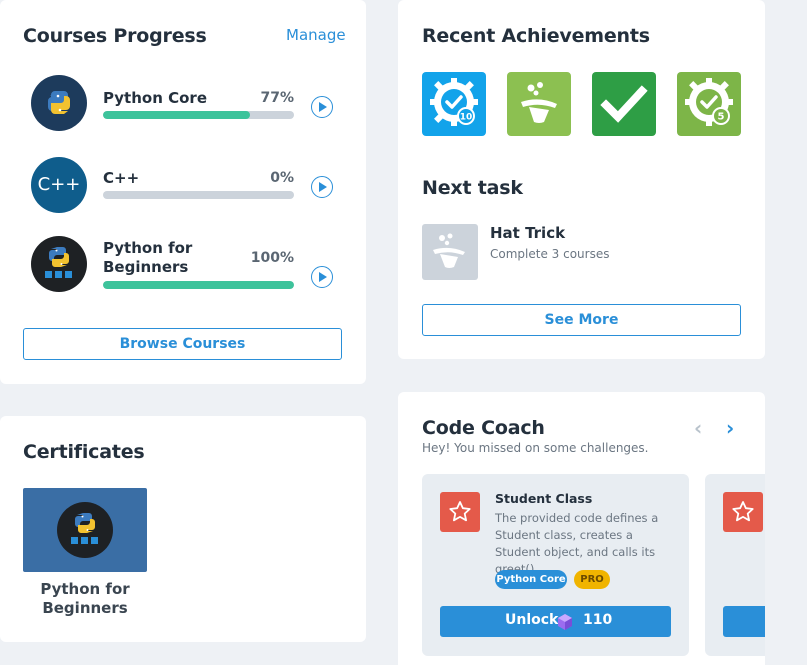 The width and height of the screenshot is (807, 665). I want to click on gem-icon, so click(565, 622).